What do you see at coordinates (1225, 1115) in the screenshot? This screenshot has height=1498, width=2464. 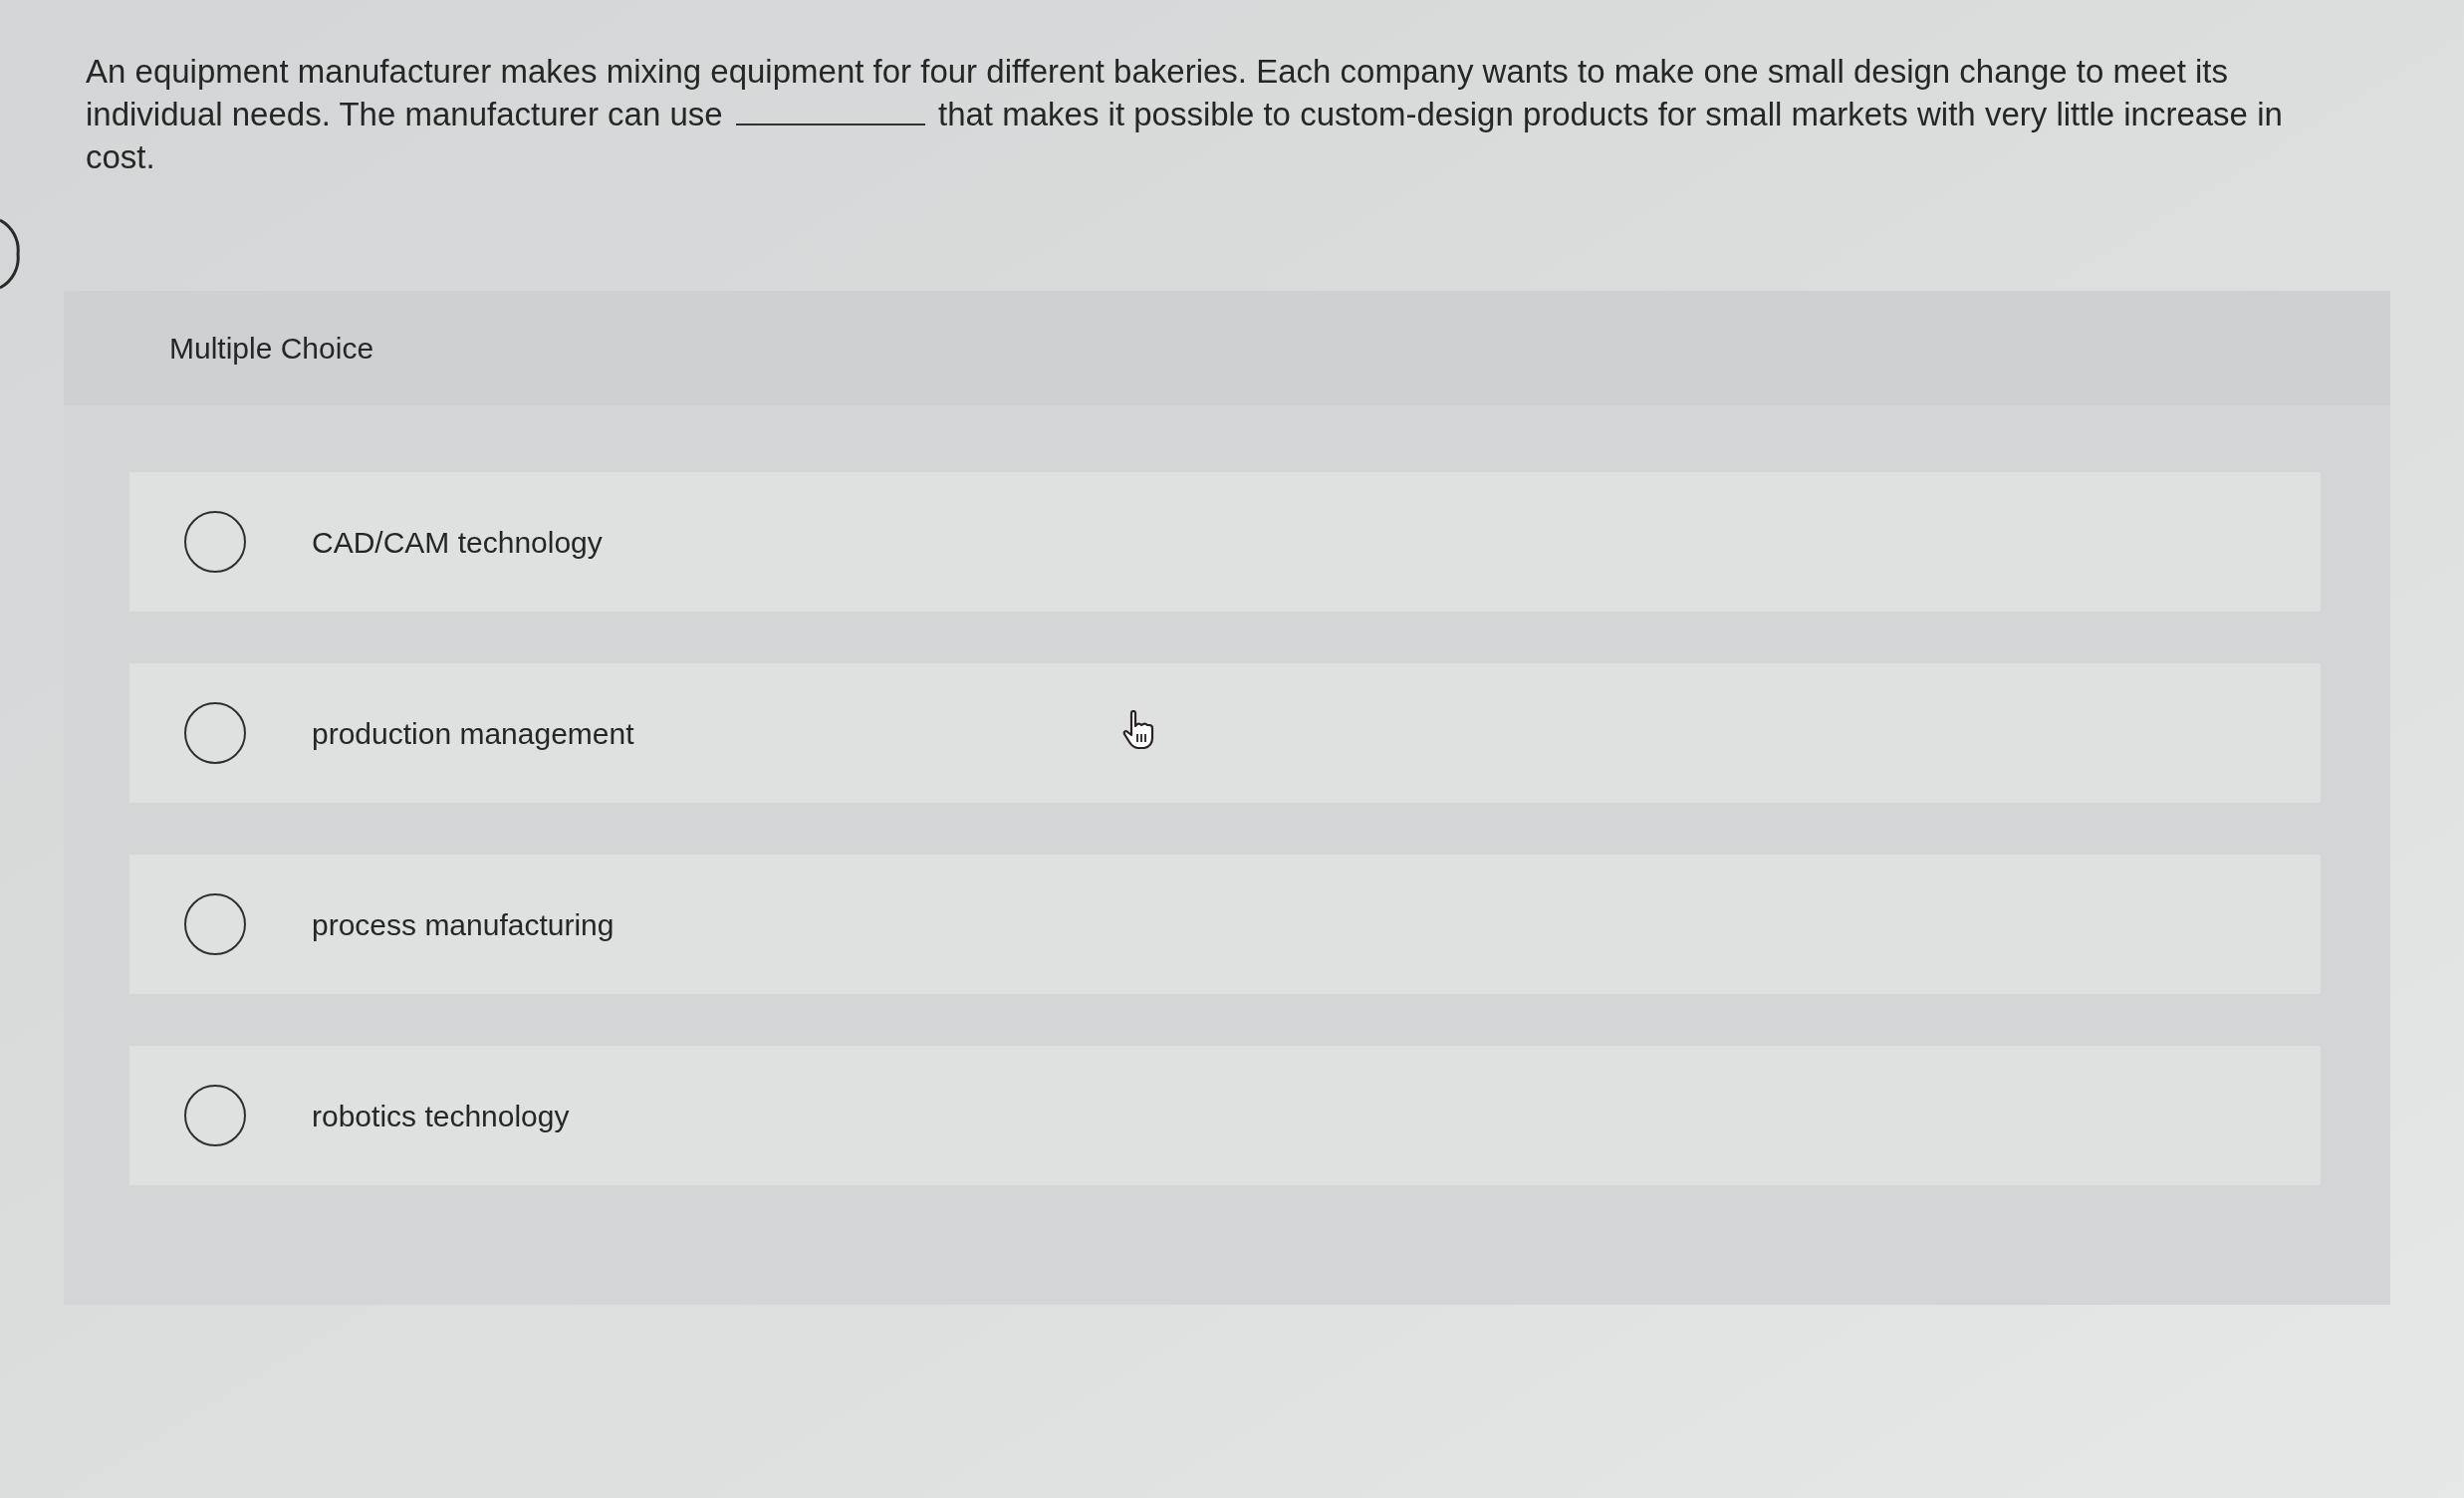 I see `answer-option: robotics technology` at bounding box center [1225, 1115].